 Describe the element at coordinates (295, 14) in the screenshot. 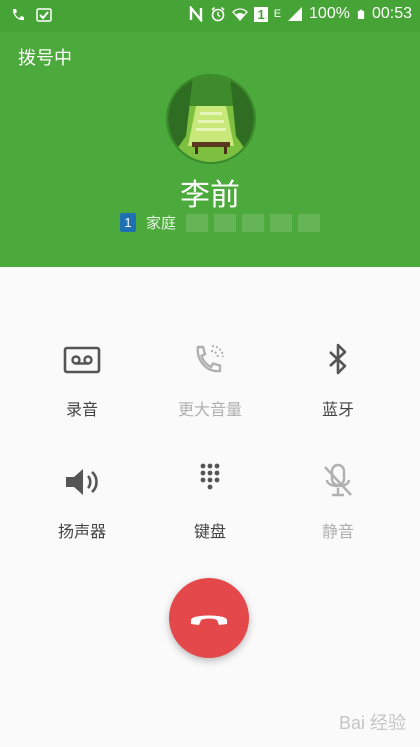

I see `signal-icon` at that location.